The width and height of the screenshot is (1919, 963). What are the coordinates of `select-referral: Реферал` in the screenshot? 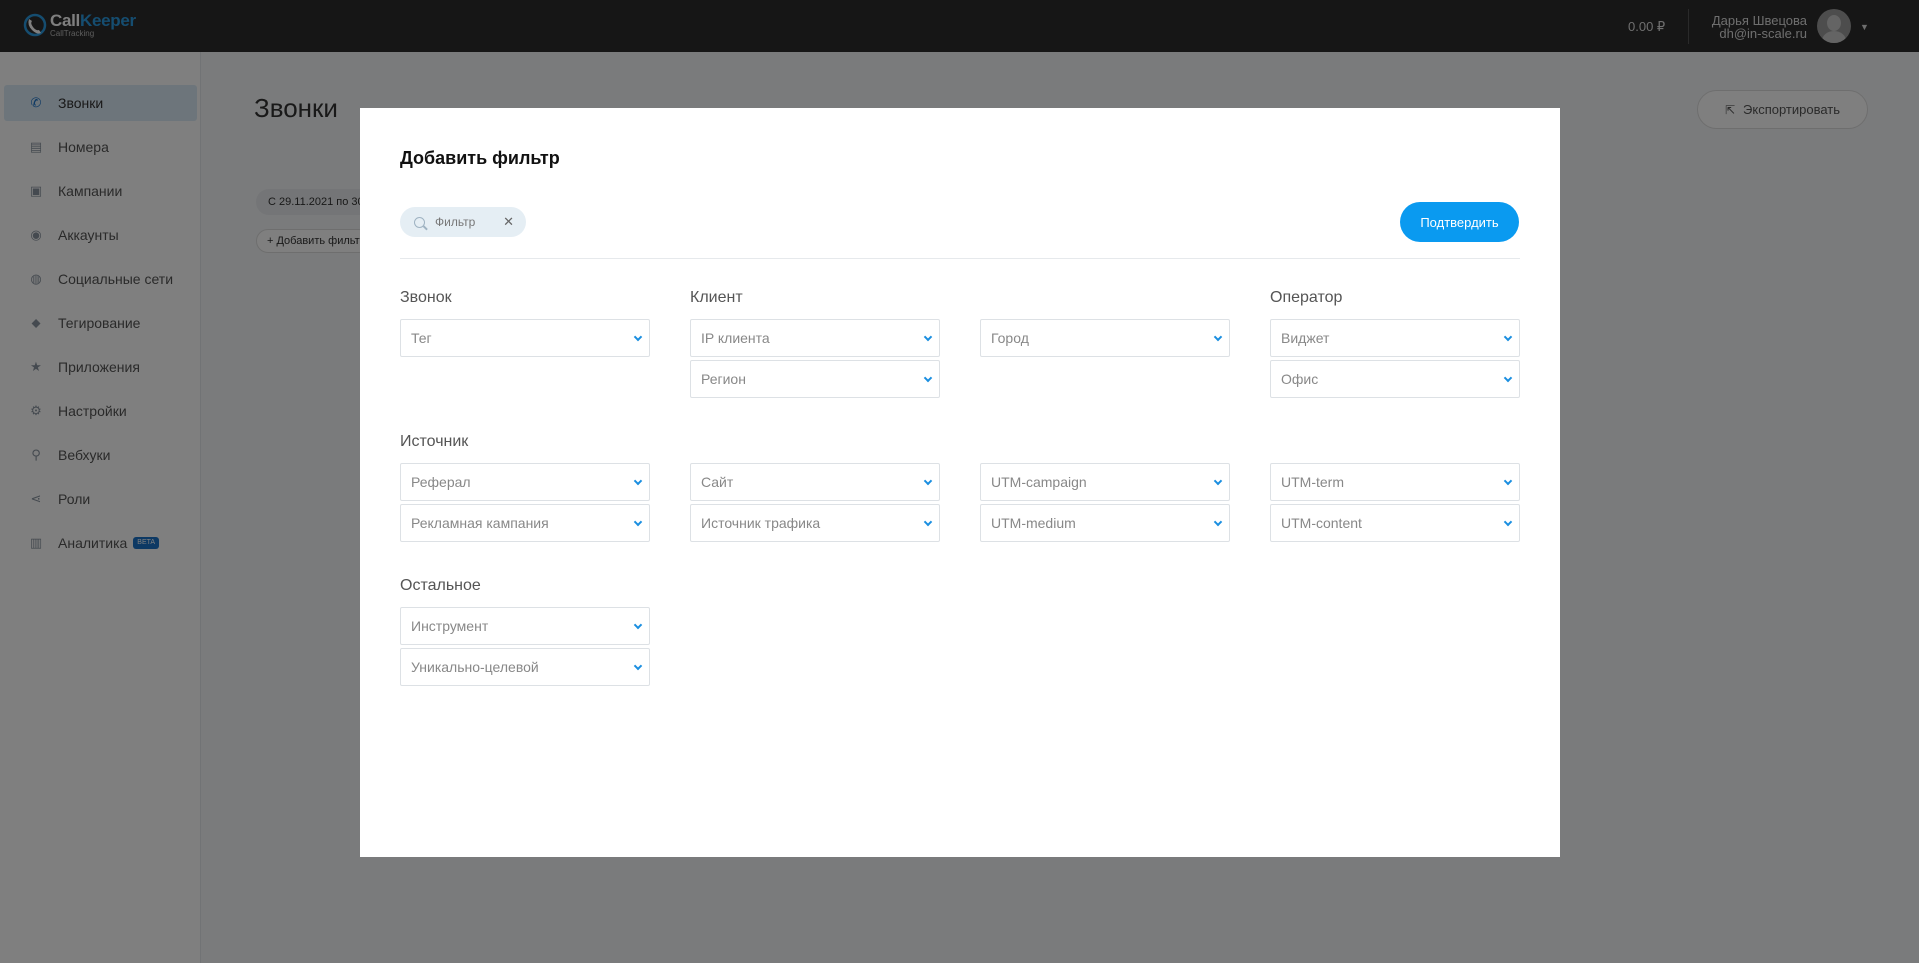 It's located at (525, 482).